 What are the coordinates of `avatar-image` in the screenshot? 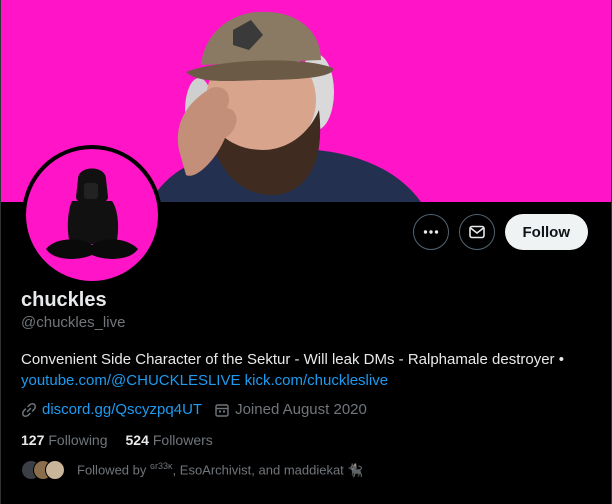 It's located at (92, 215).